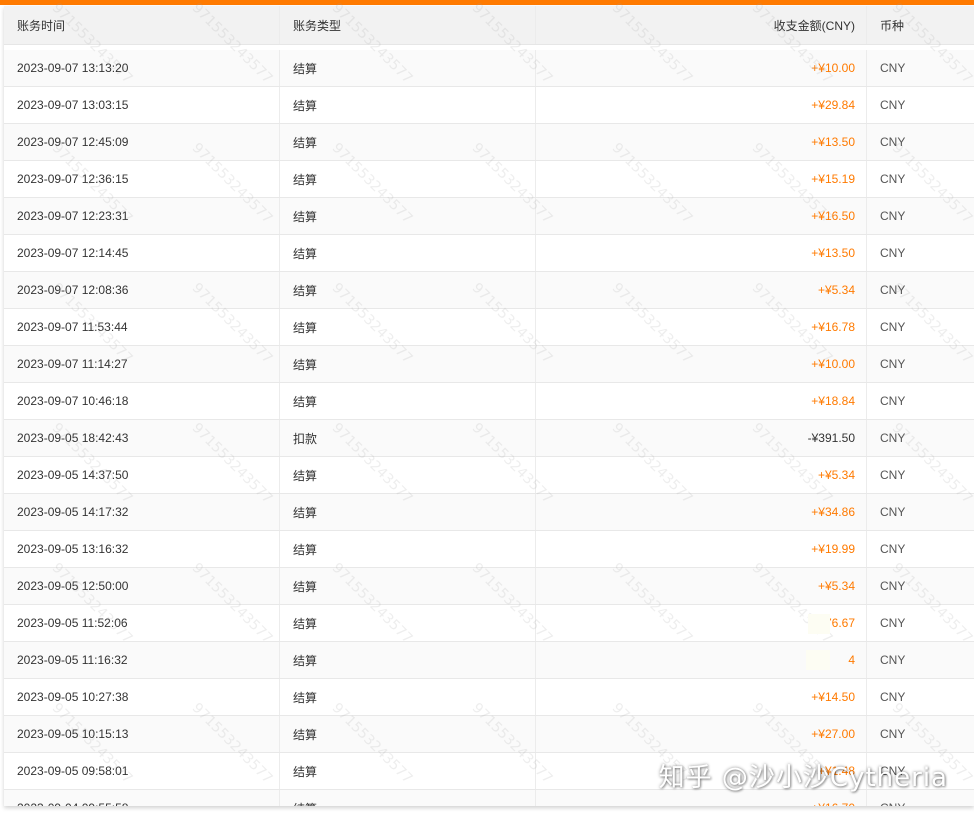  I want to click on cell-amount: +¥19.99, so click(701, 549).